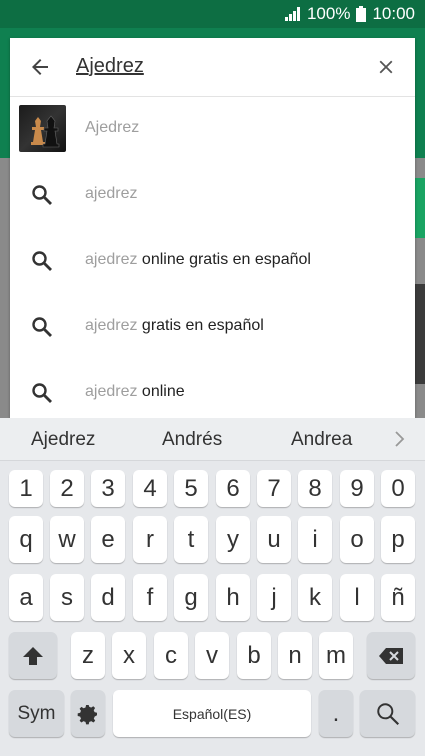 Image resolution: width=425 pixels, height=756 pixels. Describe the element at coordinates (400, 439) in the screenshot. I see `chevron-right-icon` at that location.